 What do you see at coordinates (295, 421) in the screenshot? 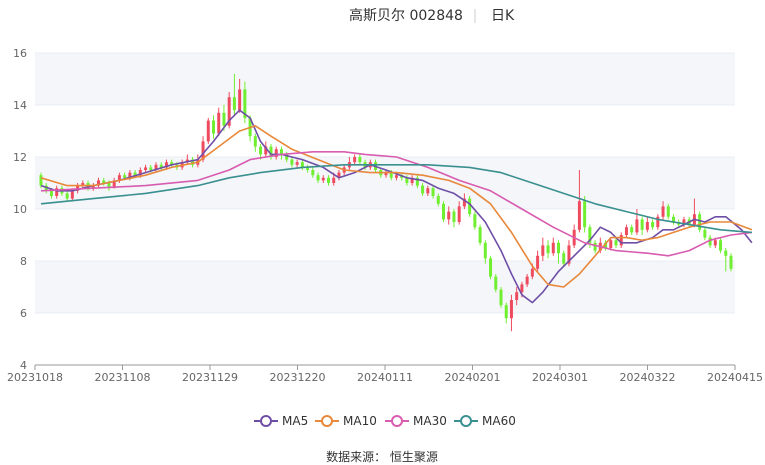
I see `legend-label: MA5` at bounding box center [295, 421].